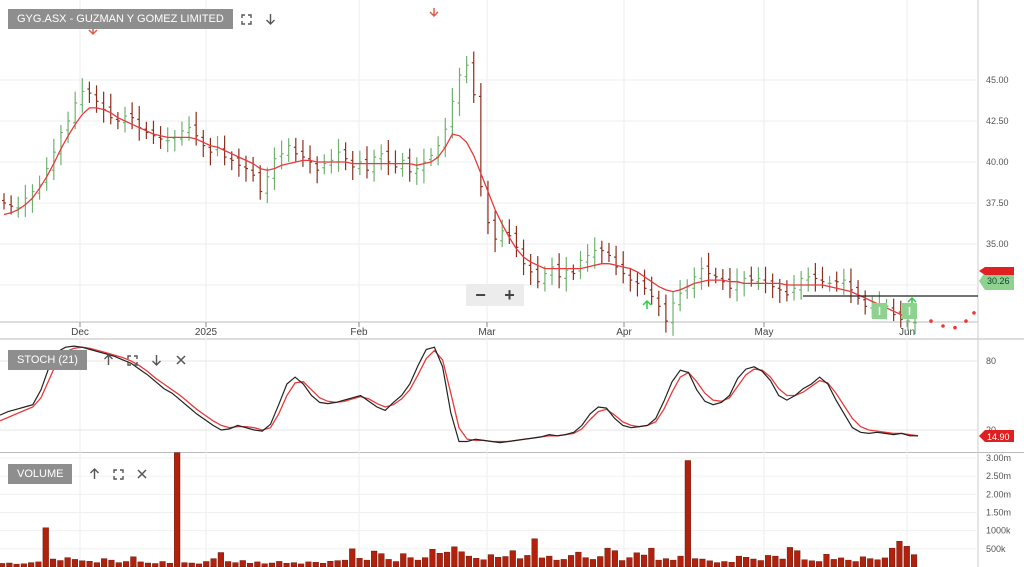 This screenshot has width=1024, height=567. I want to click on price-panel-label: GYG.ASX - GUZMAN Y GOMEZ LIMITED, so click(120, 19).